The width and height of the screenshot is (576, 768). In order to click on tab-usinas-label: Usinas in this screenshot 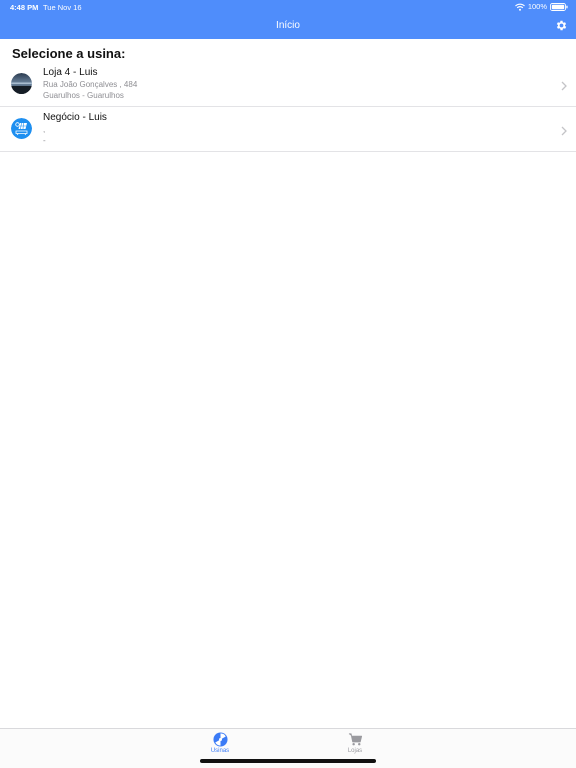, I will do `click(220, 751)`.